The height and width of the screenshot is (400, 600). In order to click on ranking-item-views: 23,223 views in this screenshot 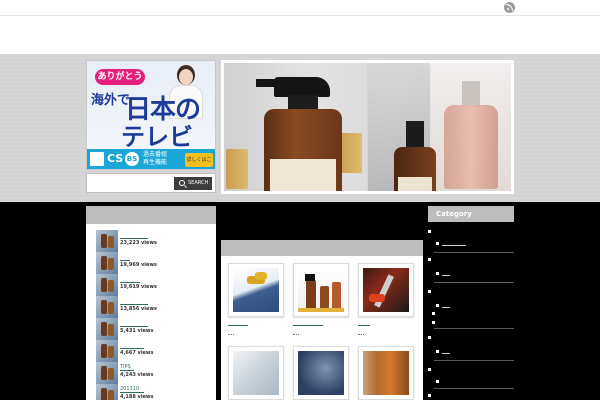, I will do `click(138, 243)`.